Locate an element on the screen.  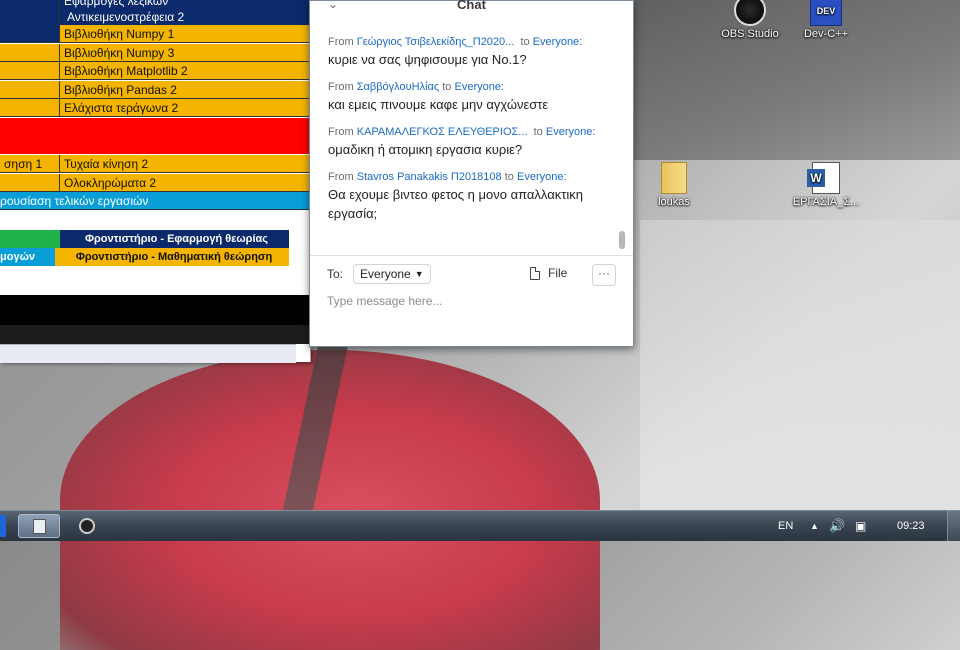
start-button-edge is located at coordinates (3, 526).